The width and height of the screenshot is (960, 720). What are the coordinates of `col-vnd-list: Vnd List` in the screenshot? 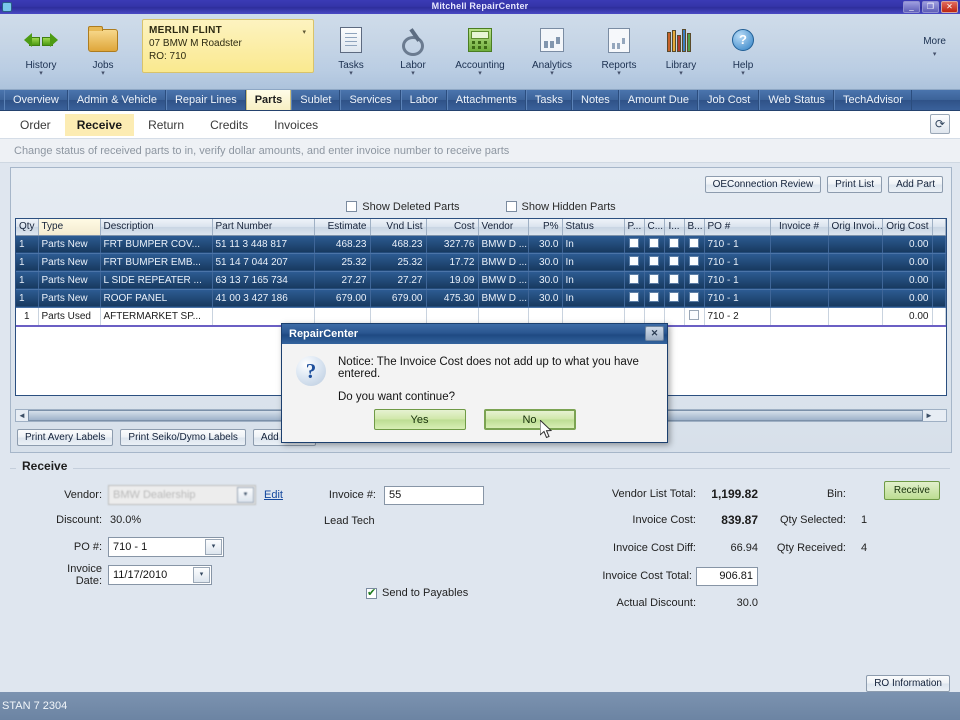 It's located at (398, 227).